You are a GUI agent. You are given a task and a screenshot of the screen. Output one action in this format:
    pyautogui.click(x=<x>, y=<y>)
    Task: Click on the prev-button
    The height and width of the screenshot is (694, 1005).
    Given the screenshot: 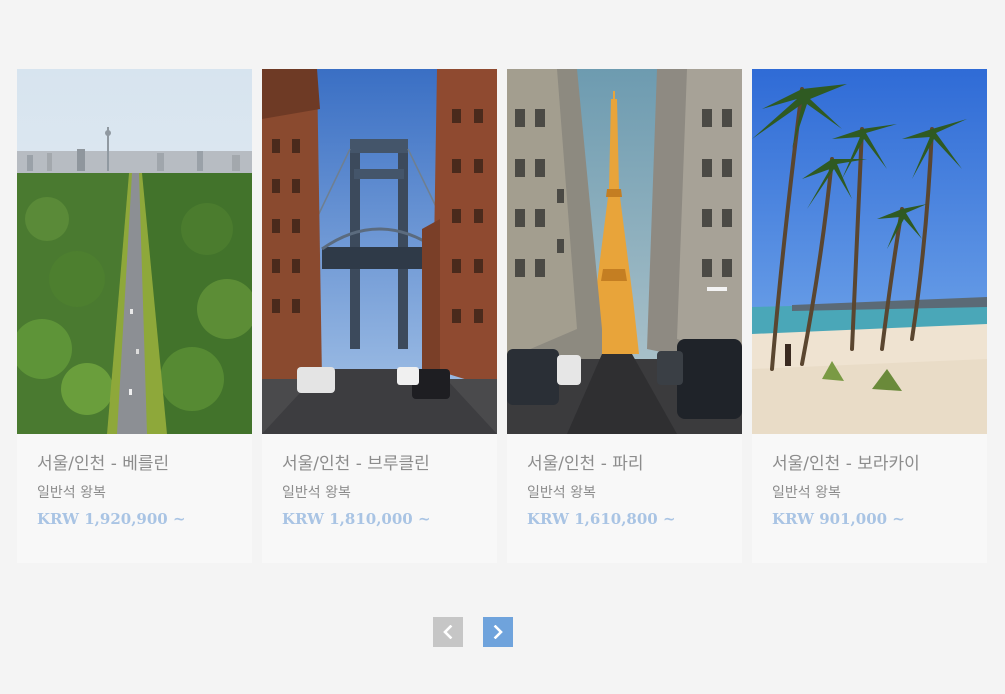 What is the action you would take?
    pyautogui.click(x=448, y=632)
    